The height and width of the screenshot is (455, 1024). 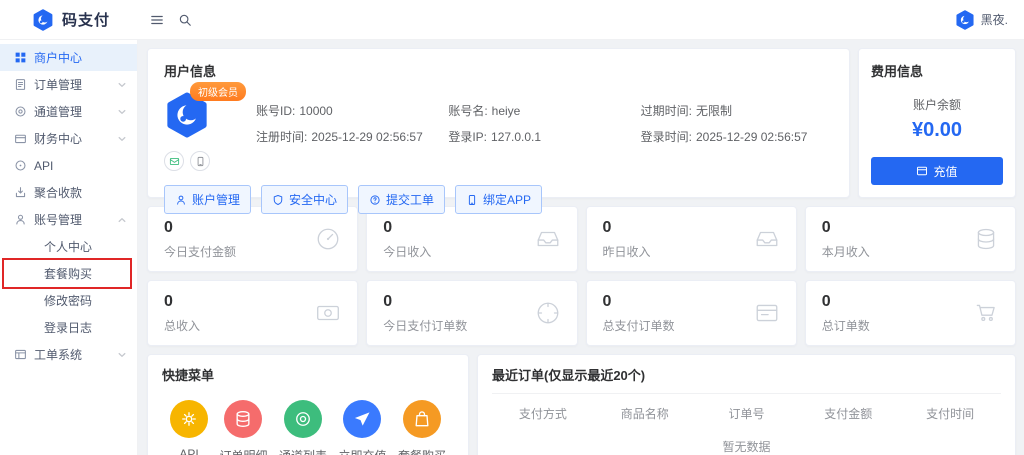 What do you see at coordinates (691, 313) in the screenshot?
I see `stat-card-total-paid-orders: 0 总支付订单数` at bounding box center [691, 313].